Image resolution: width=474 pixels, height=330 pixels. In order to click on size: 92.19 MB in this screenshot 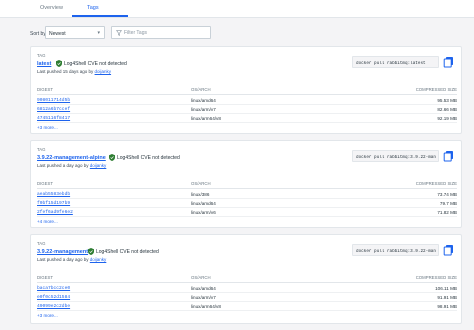, I will do `click(447, 118)`.